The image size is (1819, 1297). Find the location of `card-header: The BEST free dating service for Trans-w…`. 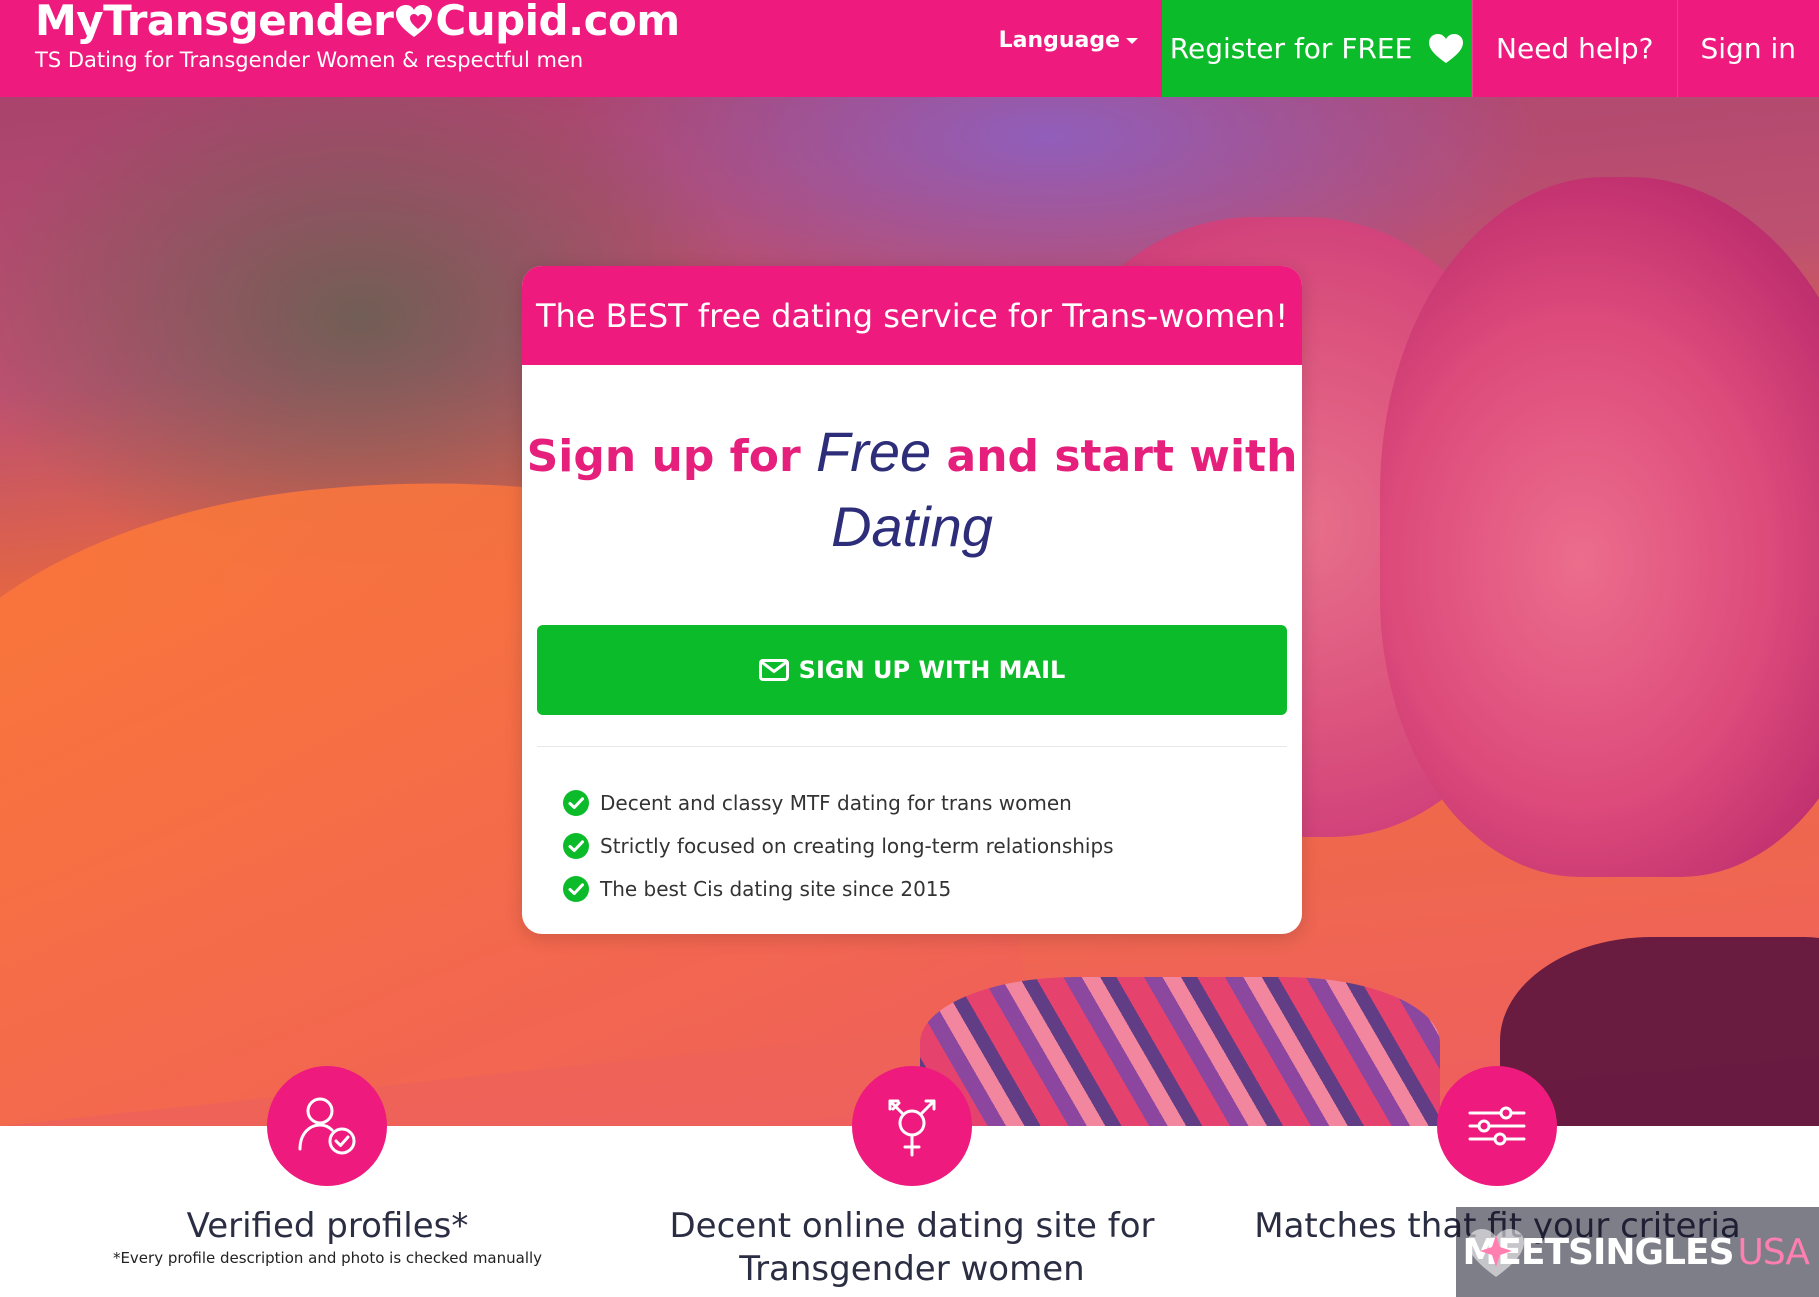

card-header: The BEST free dating service for Trans-w… is located at coordinates (912, 315).